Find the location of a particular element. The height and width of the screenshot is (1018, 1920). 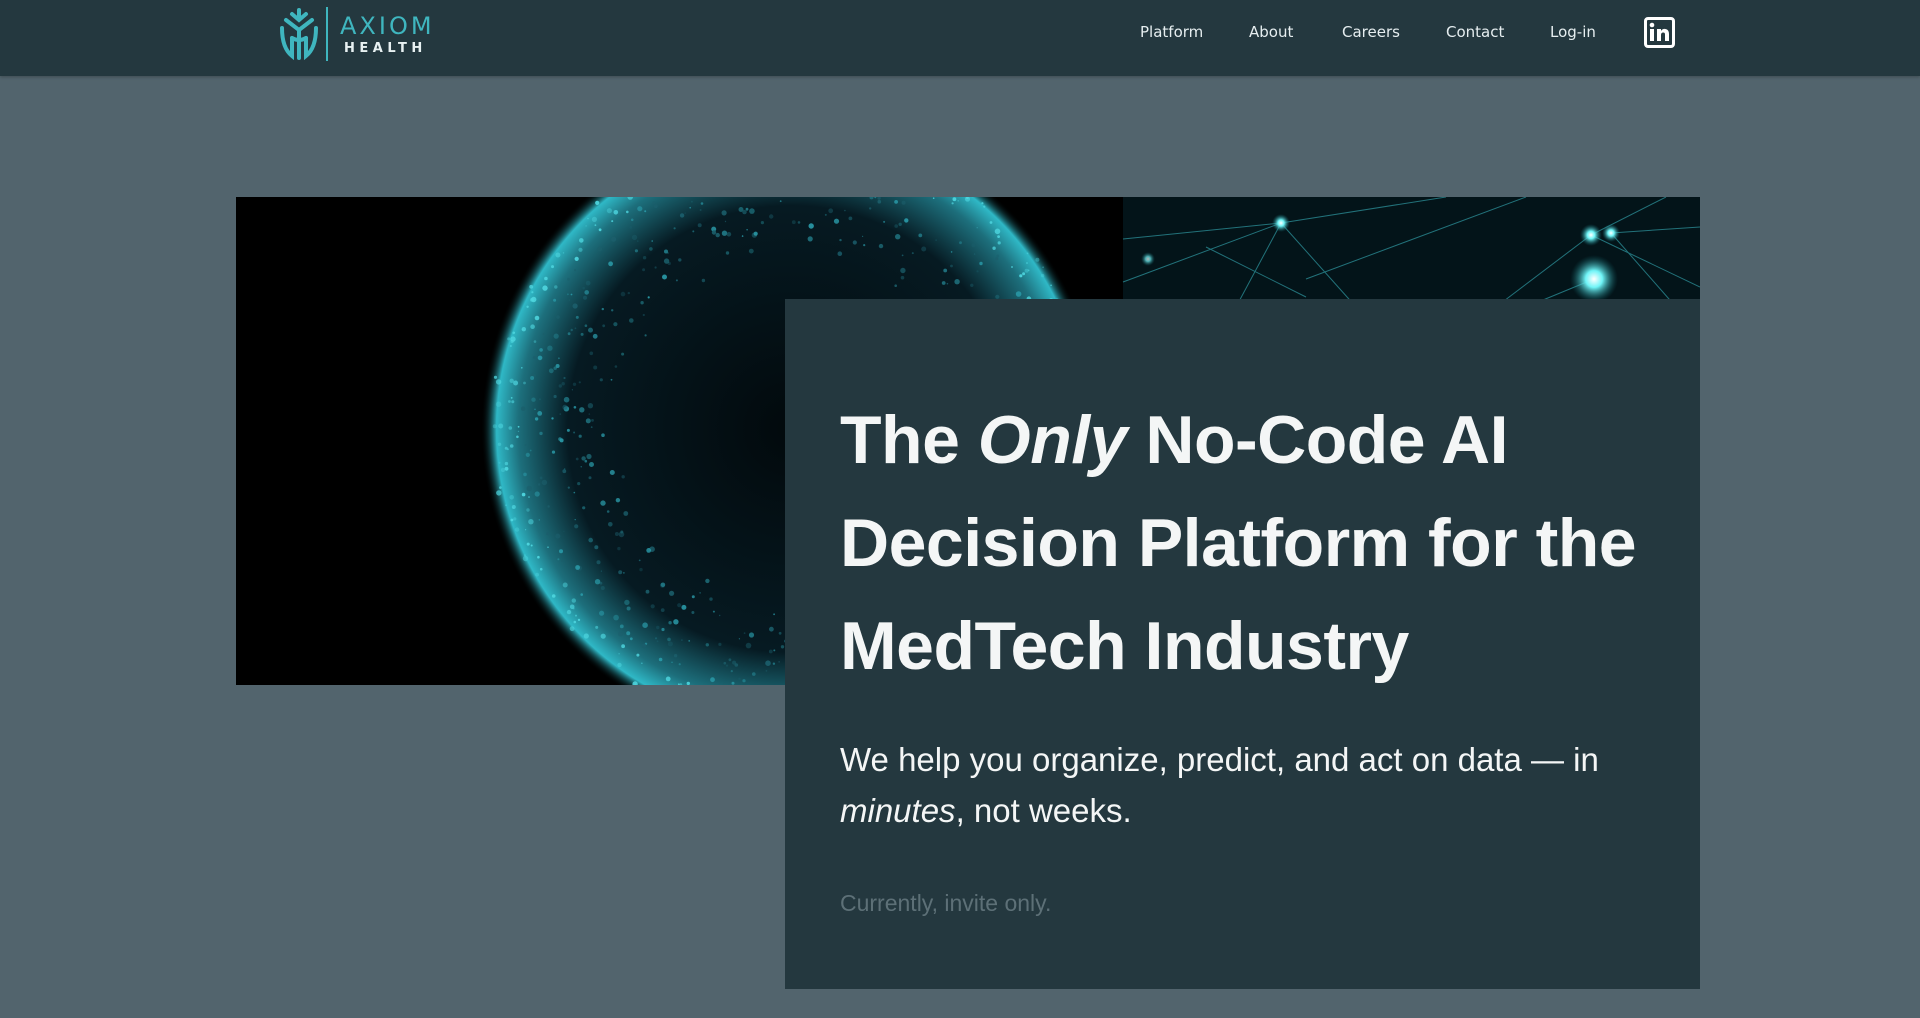

subheadline-part-2: , not weeks. is located at coordinates (1043, 810).